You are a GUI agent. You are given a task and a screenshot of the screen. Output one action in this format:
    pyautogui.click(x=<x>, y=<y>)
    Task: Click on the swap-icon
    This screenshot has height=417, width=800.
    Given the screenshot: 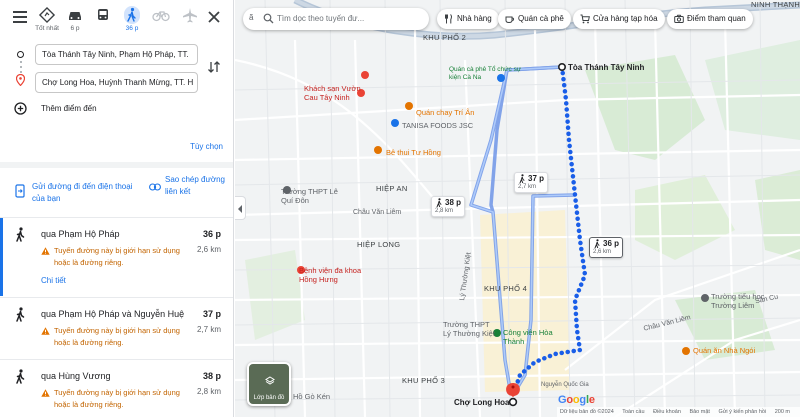 What is the action you would take?
    pyautogui.click(x=214, y=67)
    